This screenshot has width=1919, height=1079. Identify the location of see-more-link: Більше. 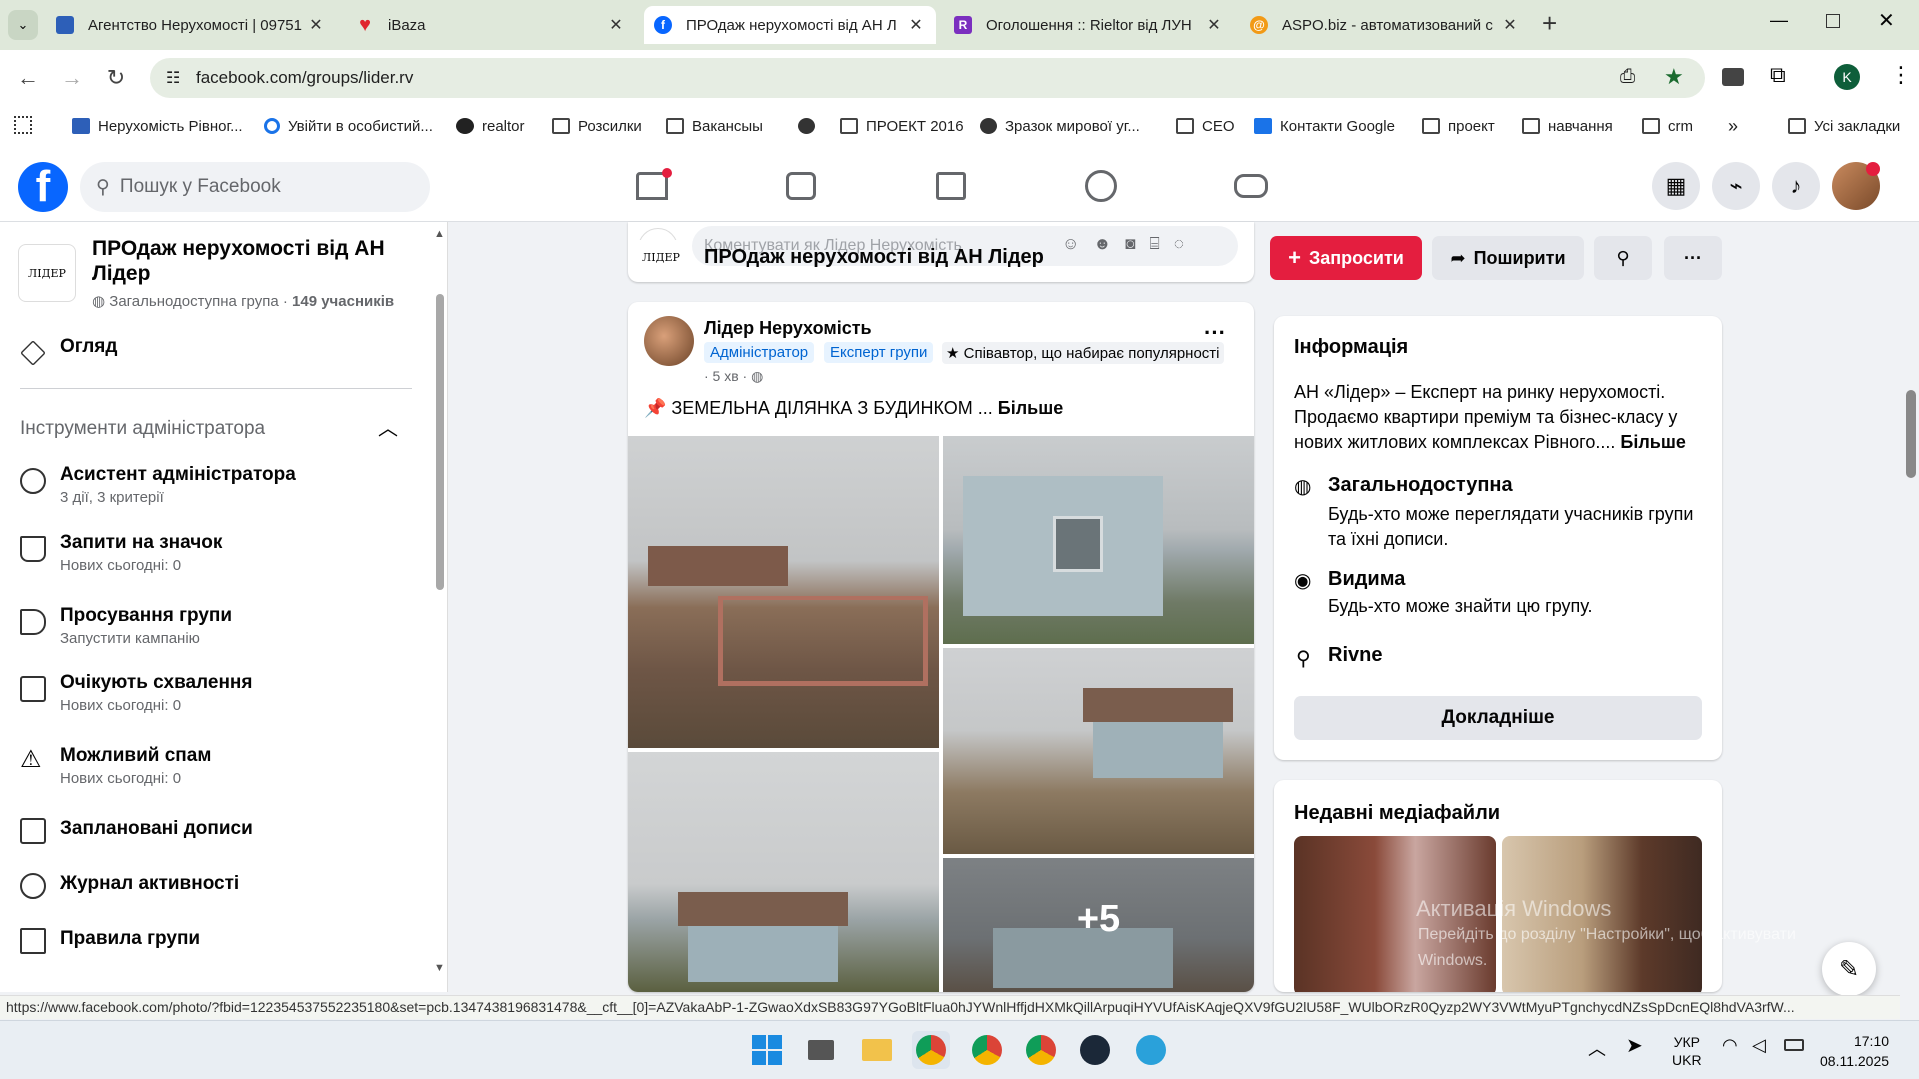
(1030, 408).